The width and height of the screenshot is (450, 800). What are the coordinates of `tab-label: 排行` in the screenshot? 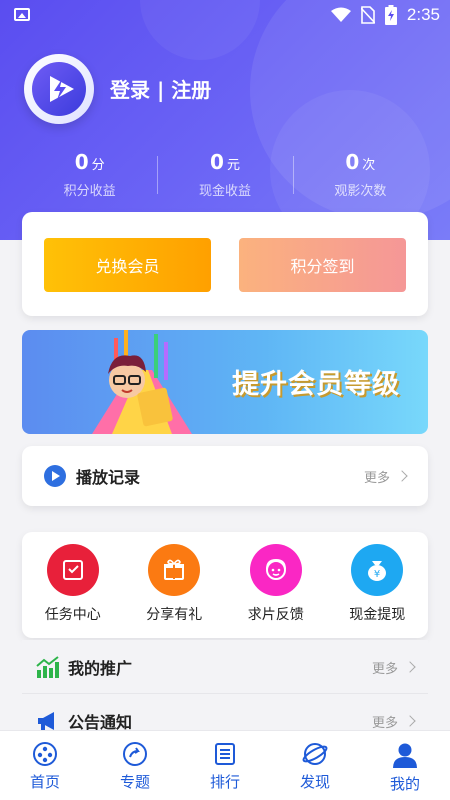 It's located at (224, 782).